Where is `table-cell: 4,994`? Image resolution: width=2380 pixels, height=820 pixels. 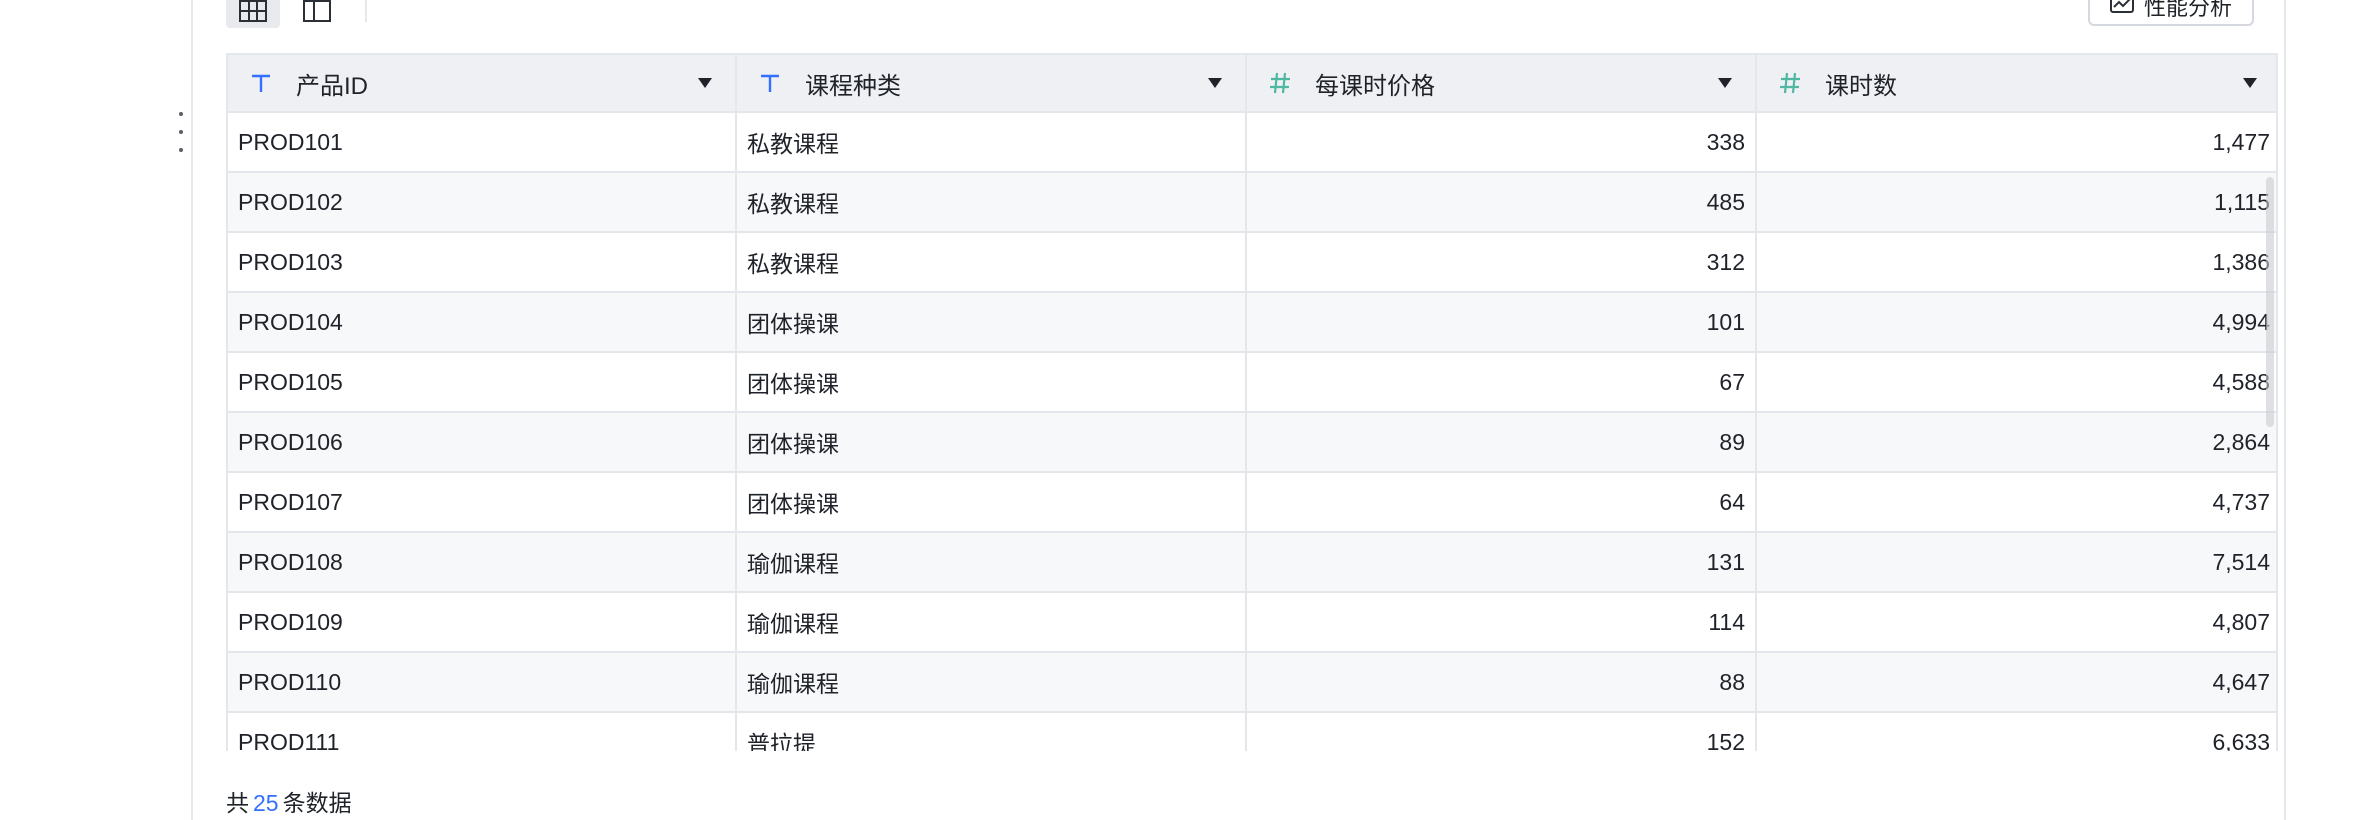 table-cell: 4,994 is located at coordinates (2016, 322).